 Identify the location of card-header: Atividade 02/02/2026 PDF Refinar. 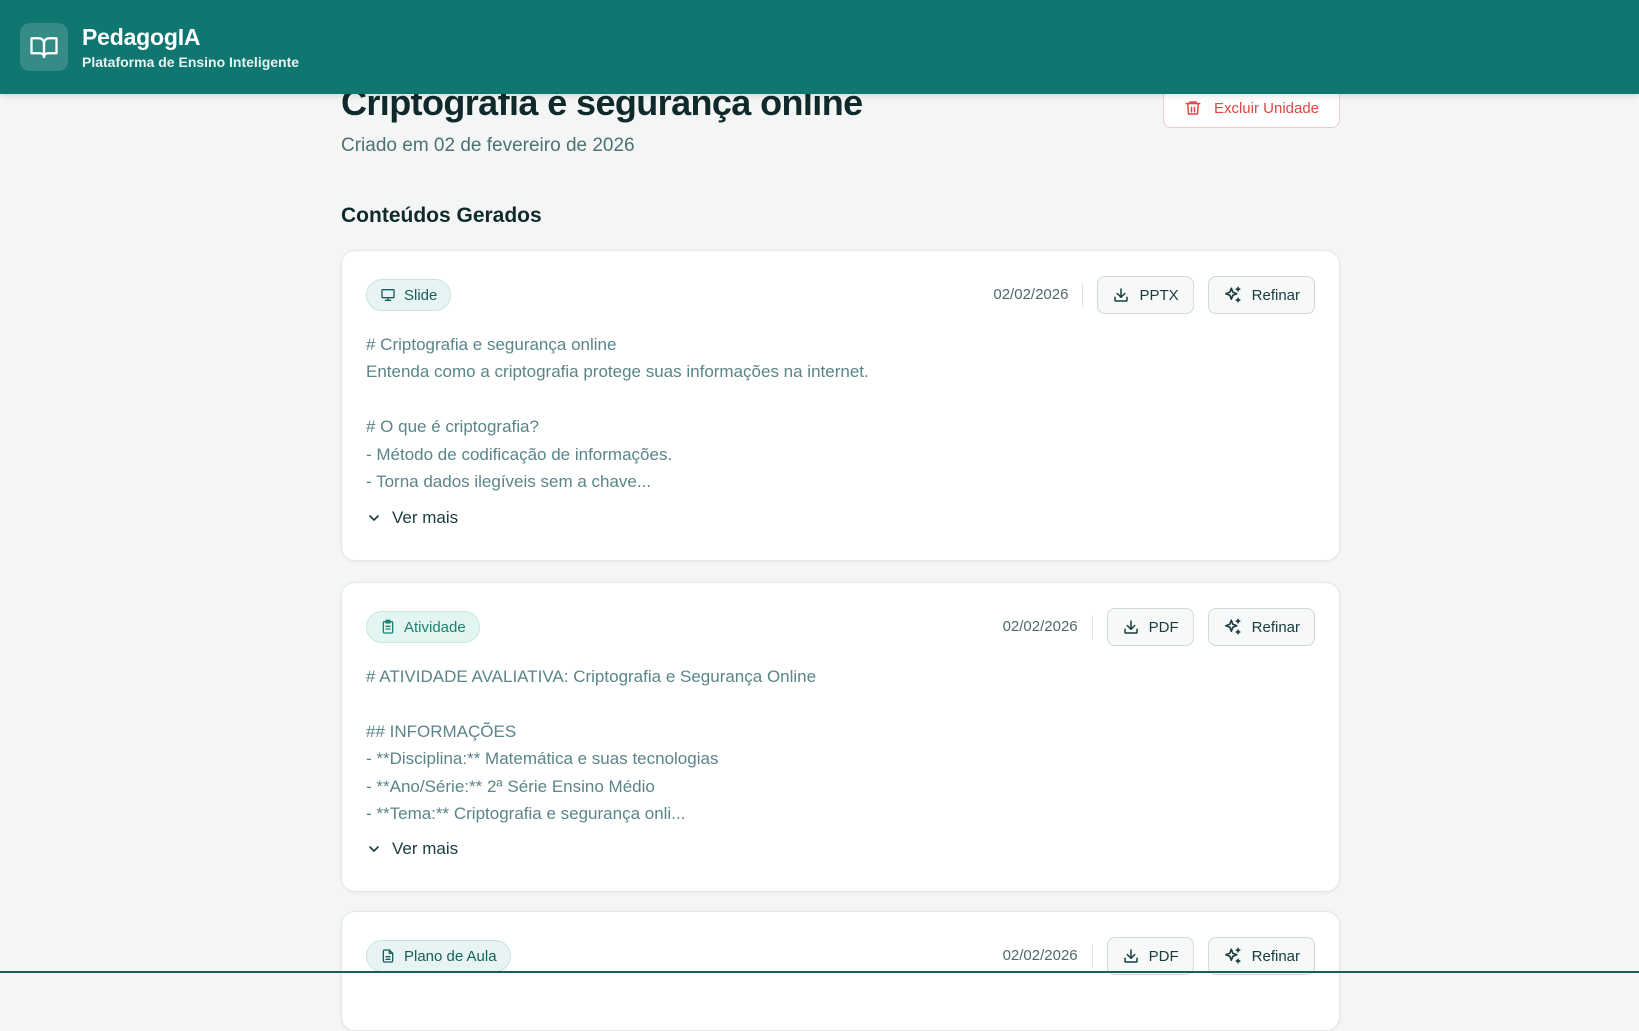
(840, 627).